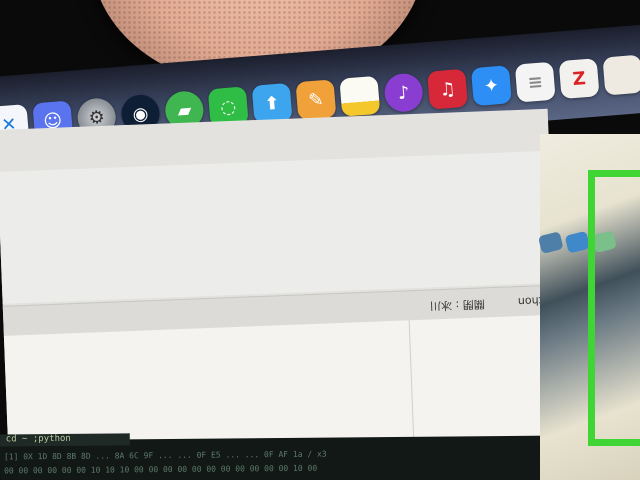 The height and width of the screenshot is (480, 640). Describe the element at coordinates (458, 305) in the screenshot. I see `toolbar-label: 關閉 : 冰川` at that location.